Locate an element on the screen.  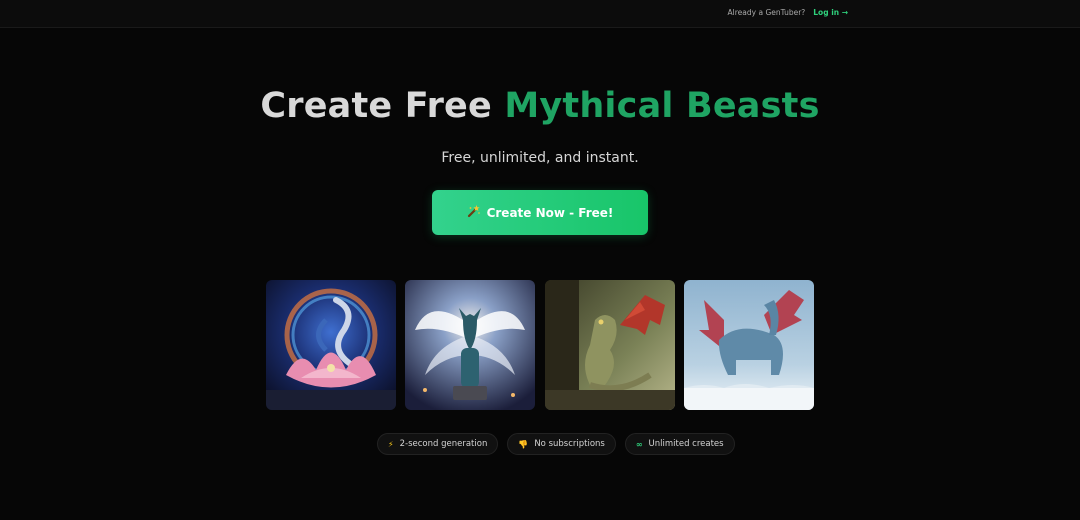
title-white-part: Create Free is located at coordinates (376, 106).